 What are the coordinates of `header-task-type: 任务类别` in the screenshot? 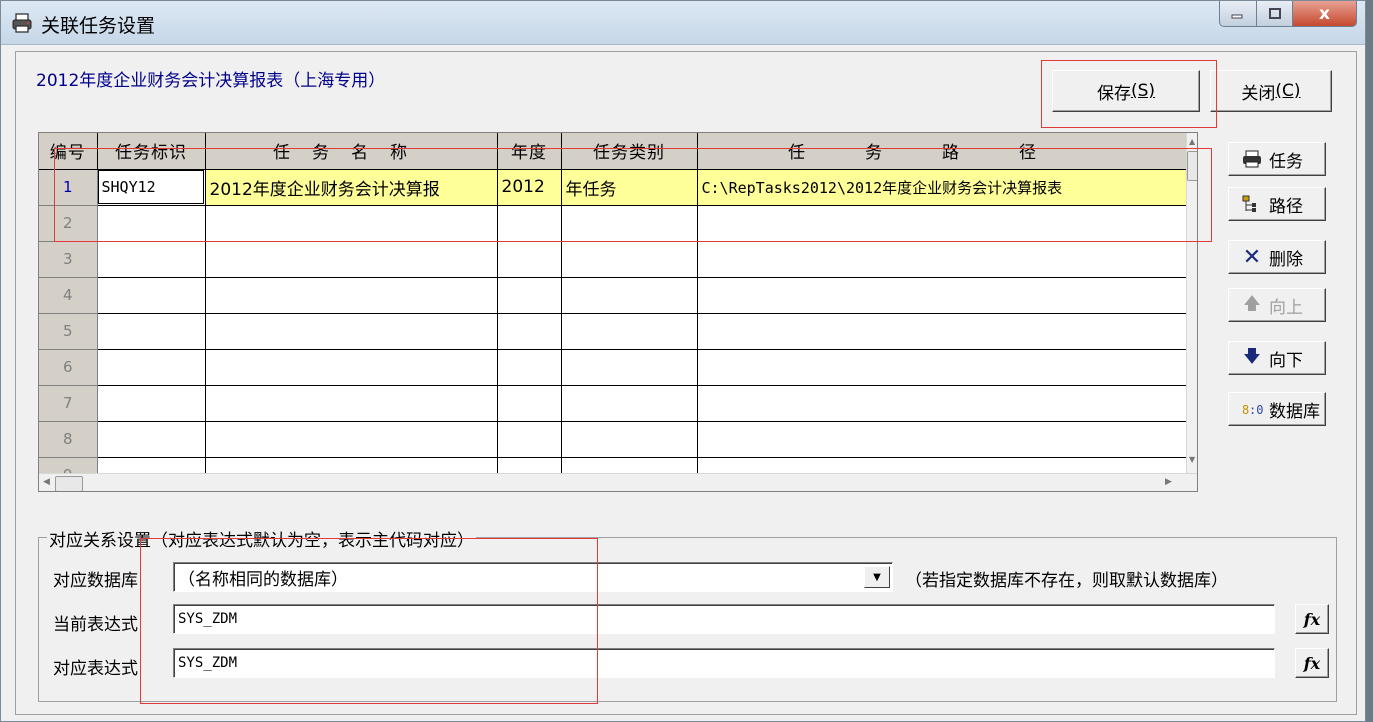 It's located at (629, 151).